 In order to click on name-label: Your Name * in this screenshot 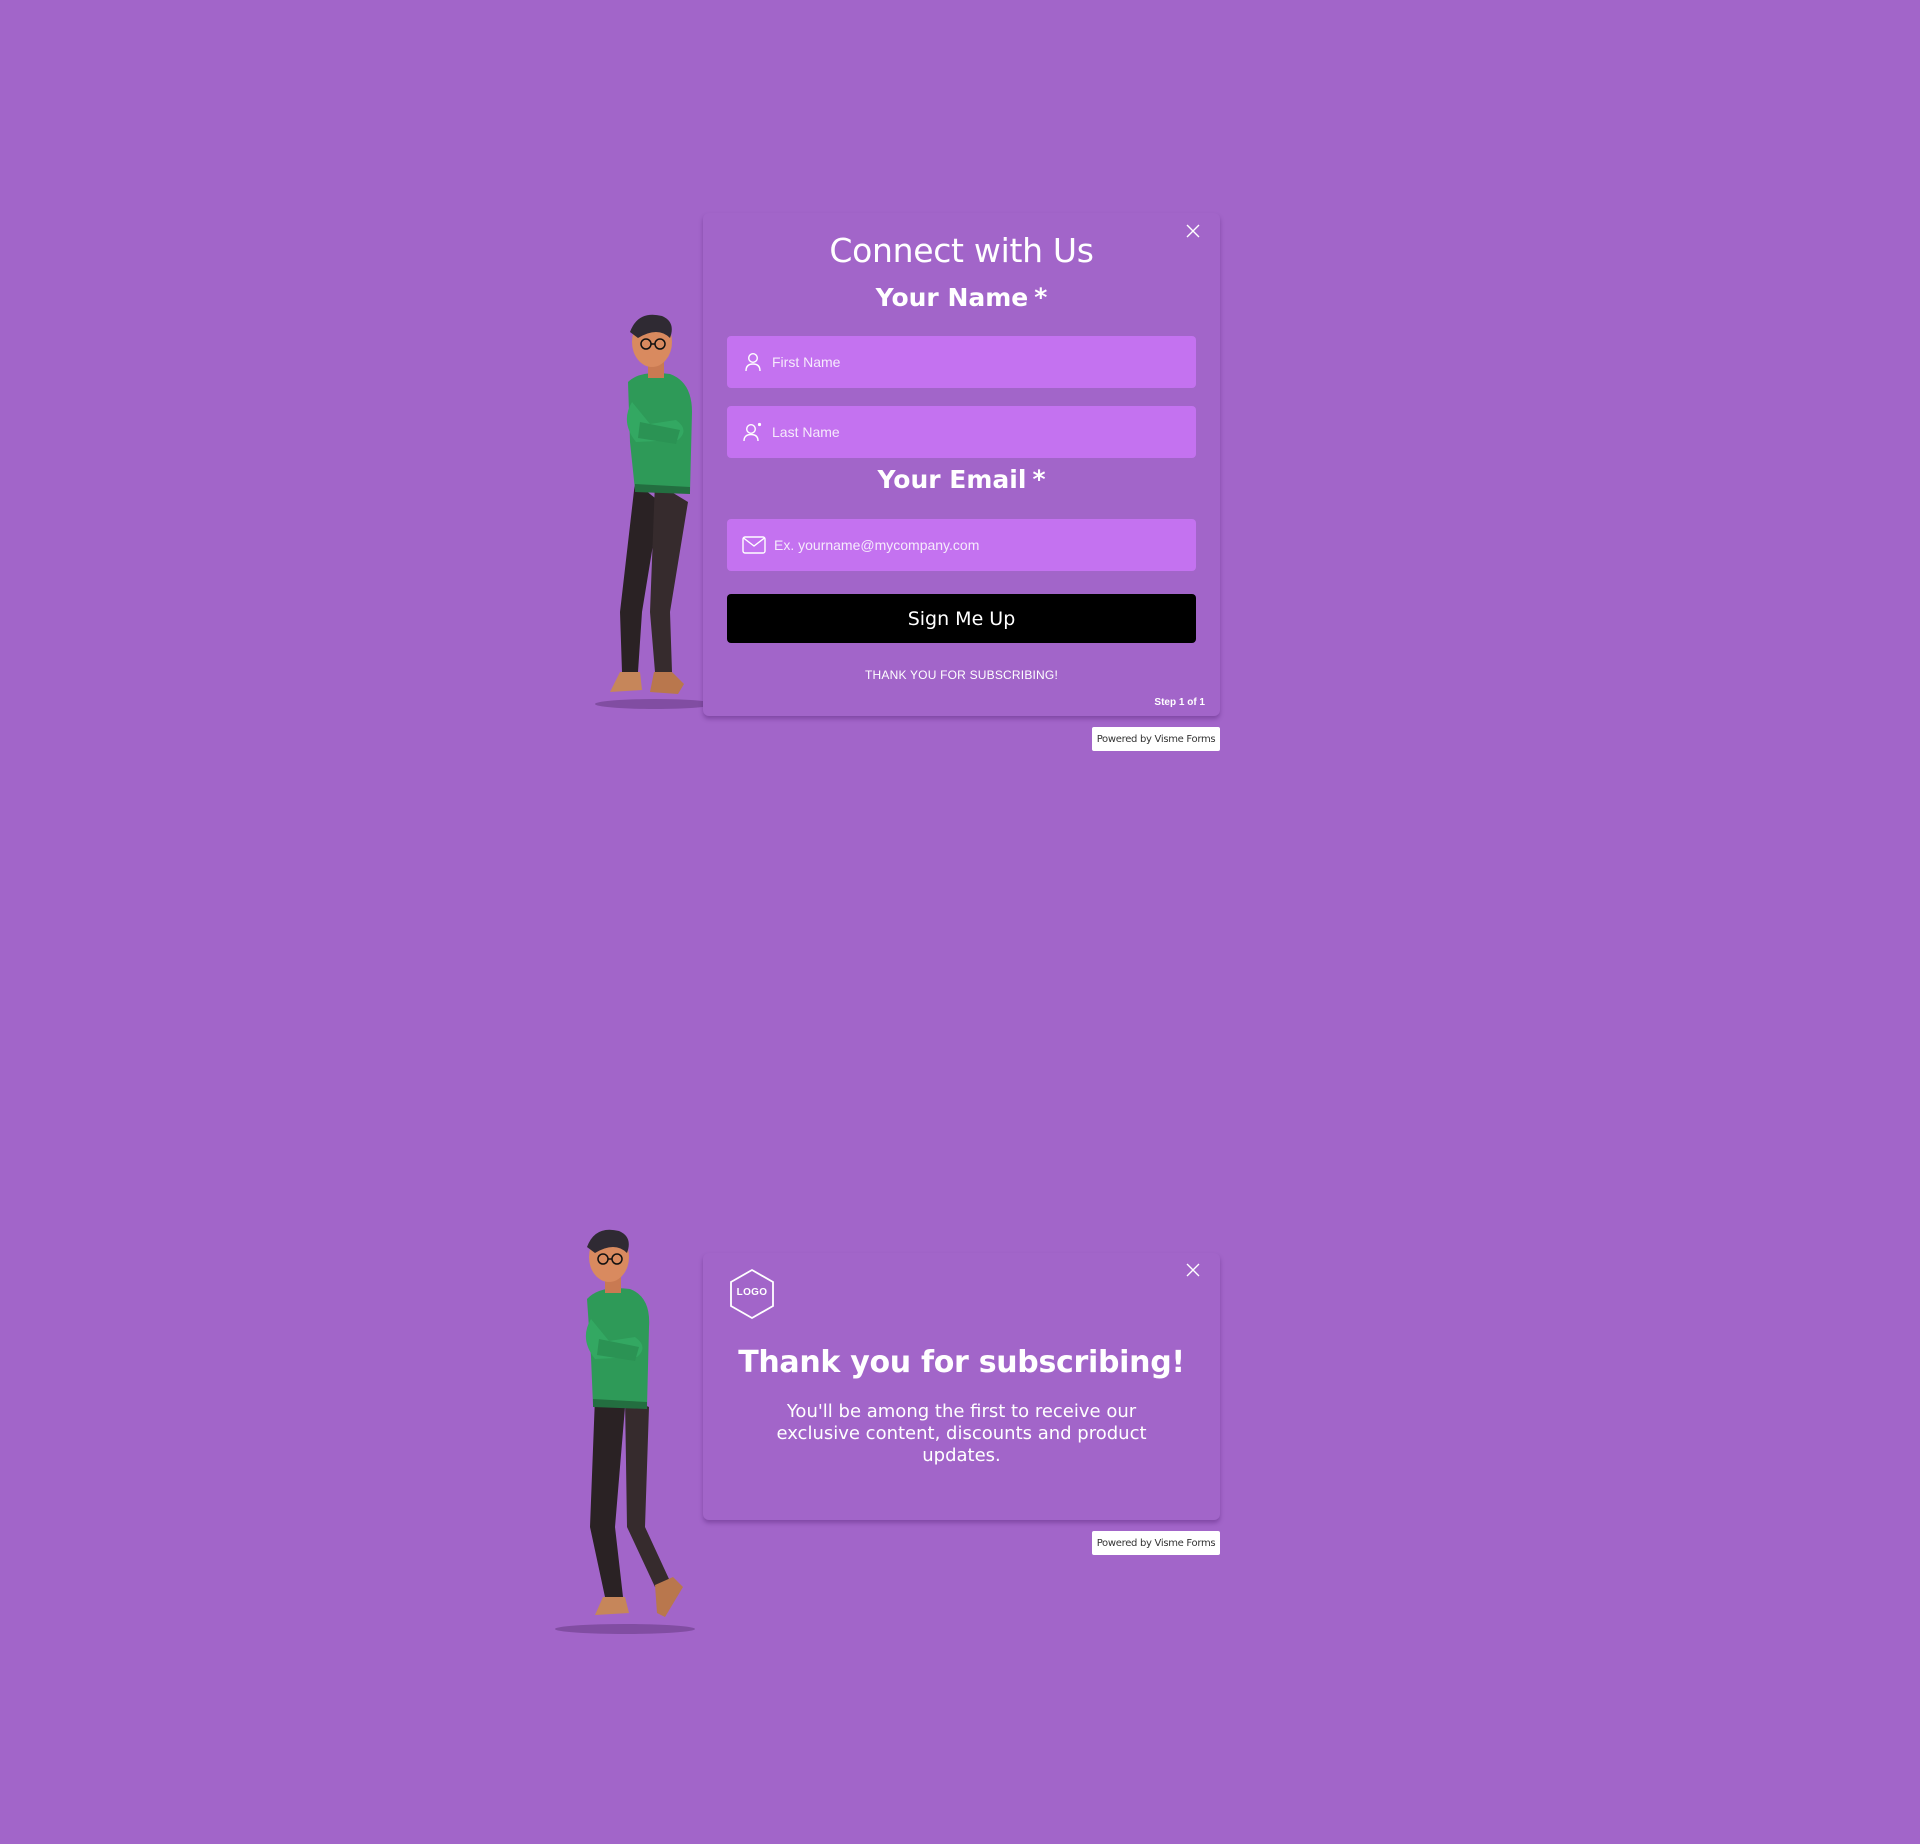, I will do `click(961, 297)`.